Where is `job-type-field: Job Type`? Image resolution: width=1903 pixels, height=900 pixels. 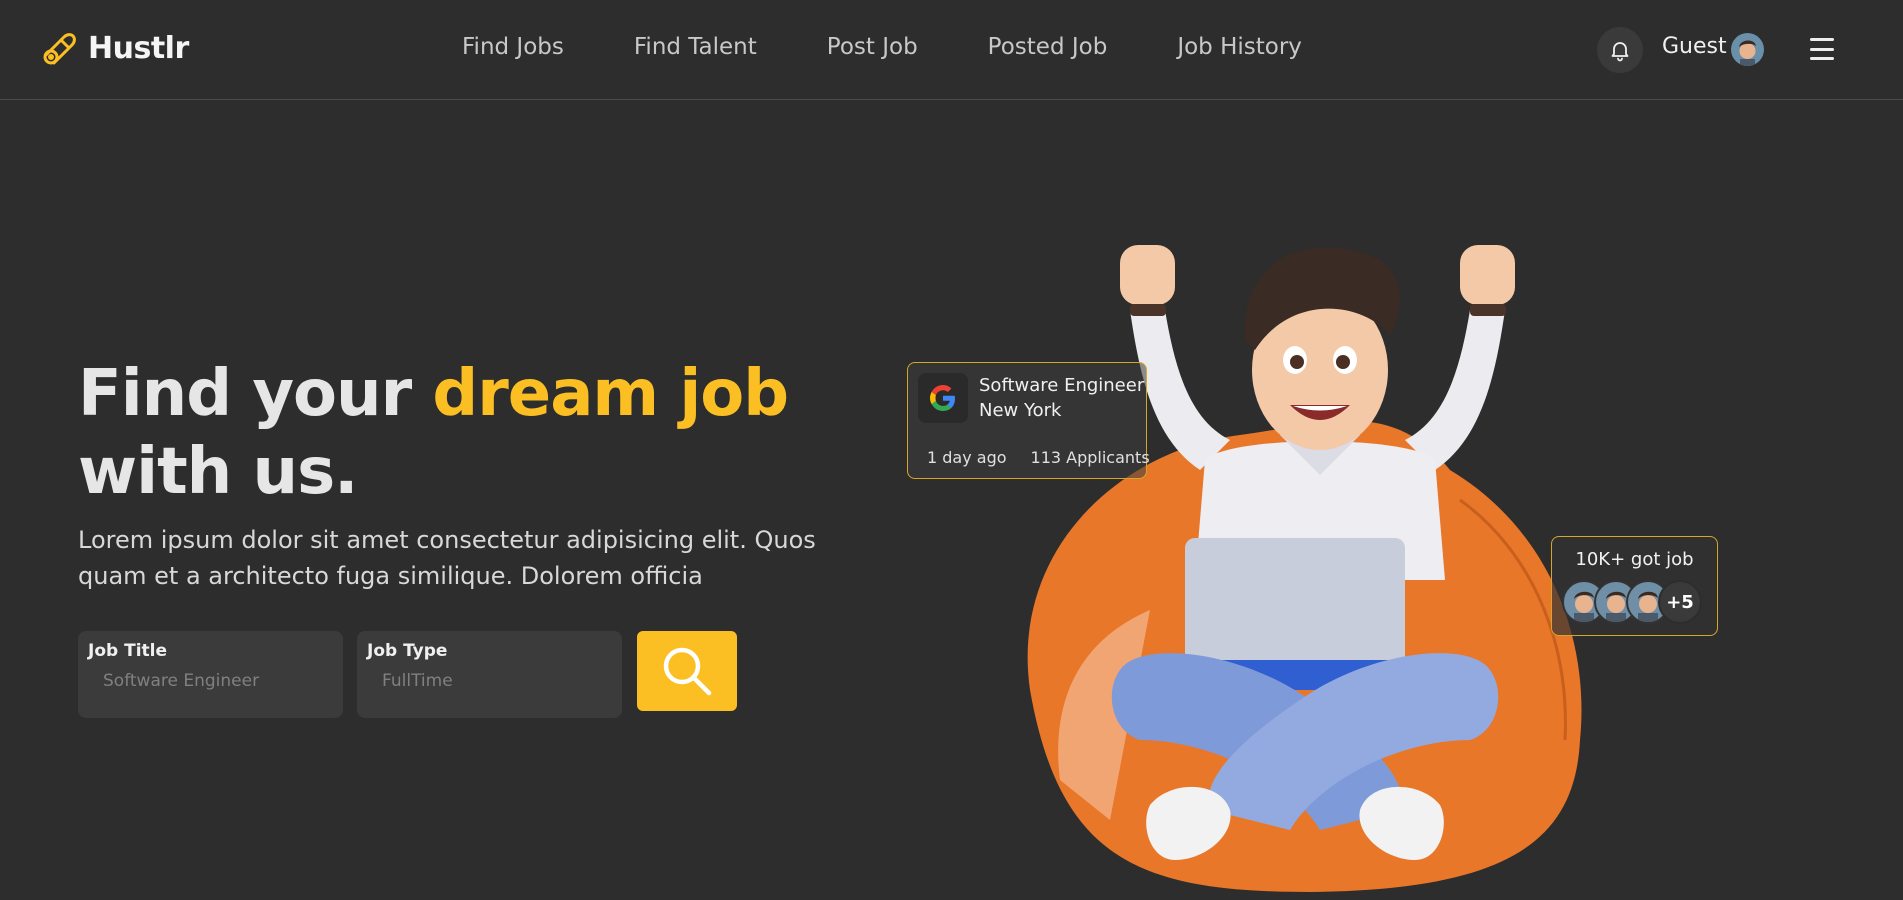
job-type-field: Job Type is located at coordinates (489, 674).